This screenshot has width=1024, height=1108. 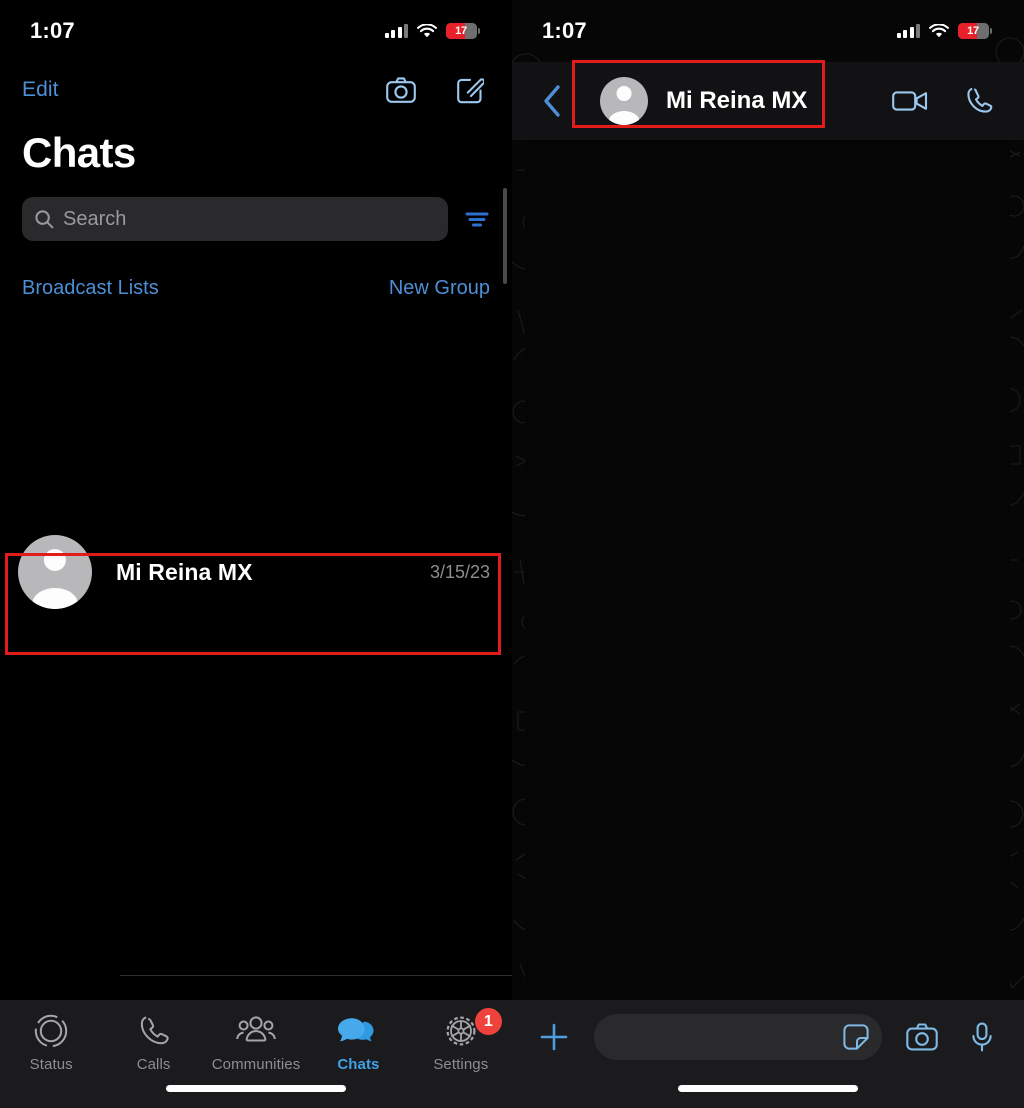 I want to click on chats-nav-bar: Edit, so click(x=256, y=89).